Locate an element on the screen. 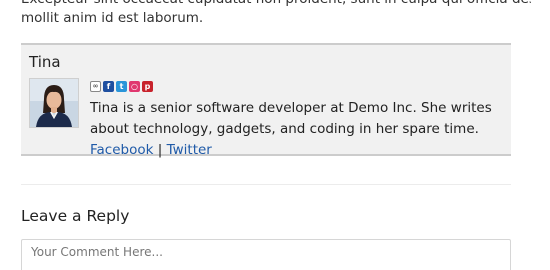 The width and height of the screenshot is (550, 270). link-icon: ∞ is located at coordinates (95, 86).